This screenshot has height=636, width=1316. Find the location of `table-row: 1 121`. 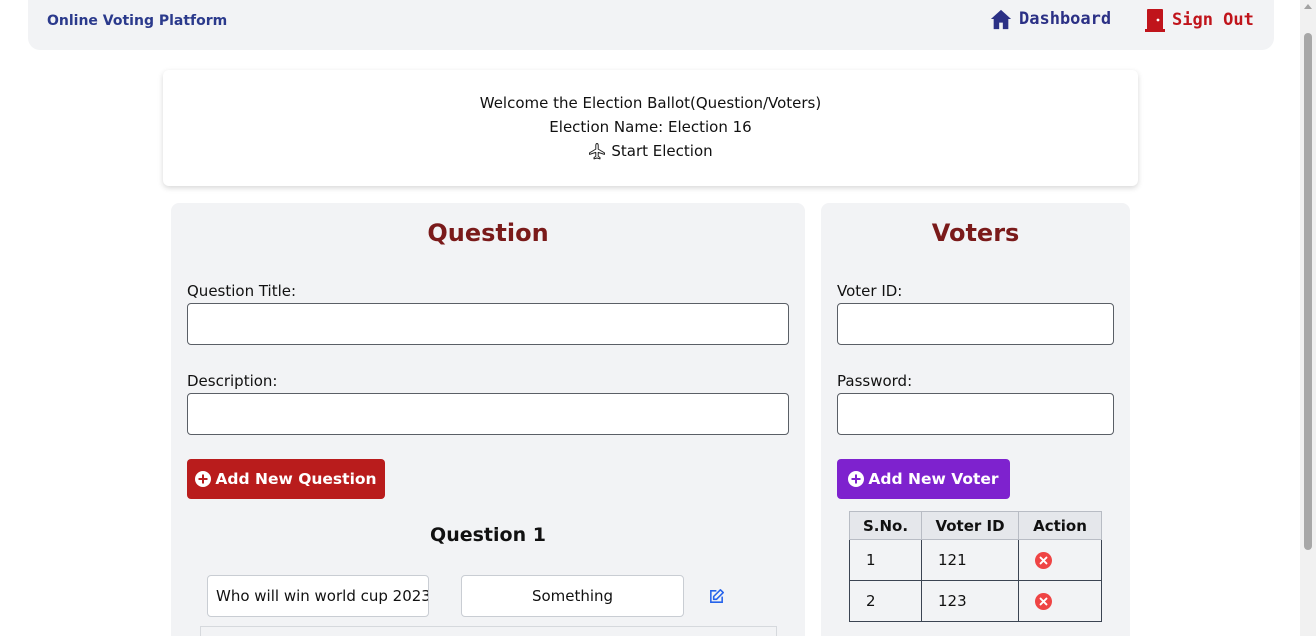

table-row: 1 121 is located at coordinates (975, 560).